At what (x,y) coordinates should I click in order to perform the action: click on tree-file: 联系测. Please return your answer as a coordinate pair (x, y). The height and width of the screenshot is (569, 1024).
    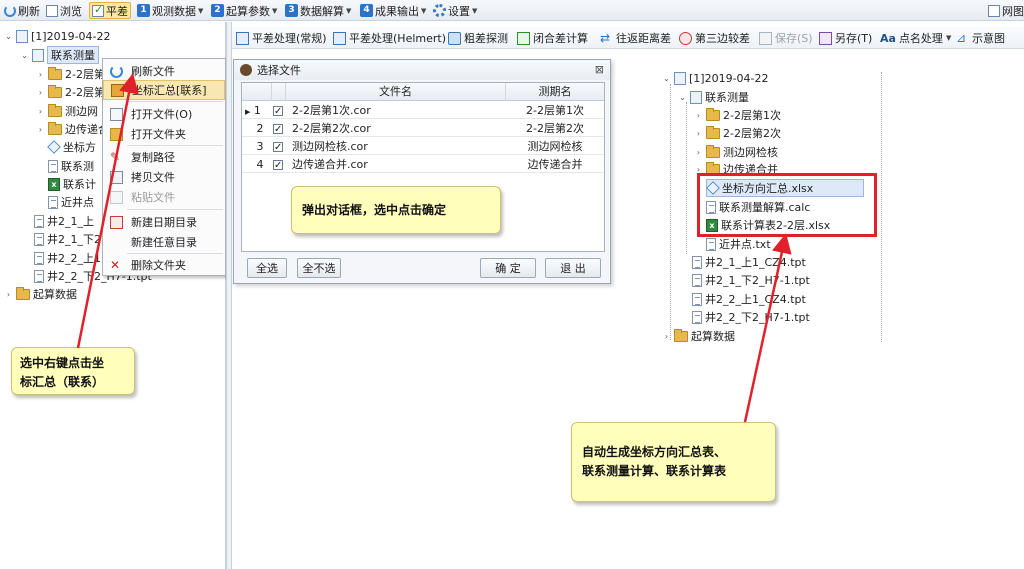
    Looking at the image, I should click on (71, 166).